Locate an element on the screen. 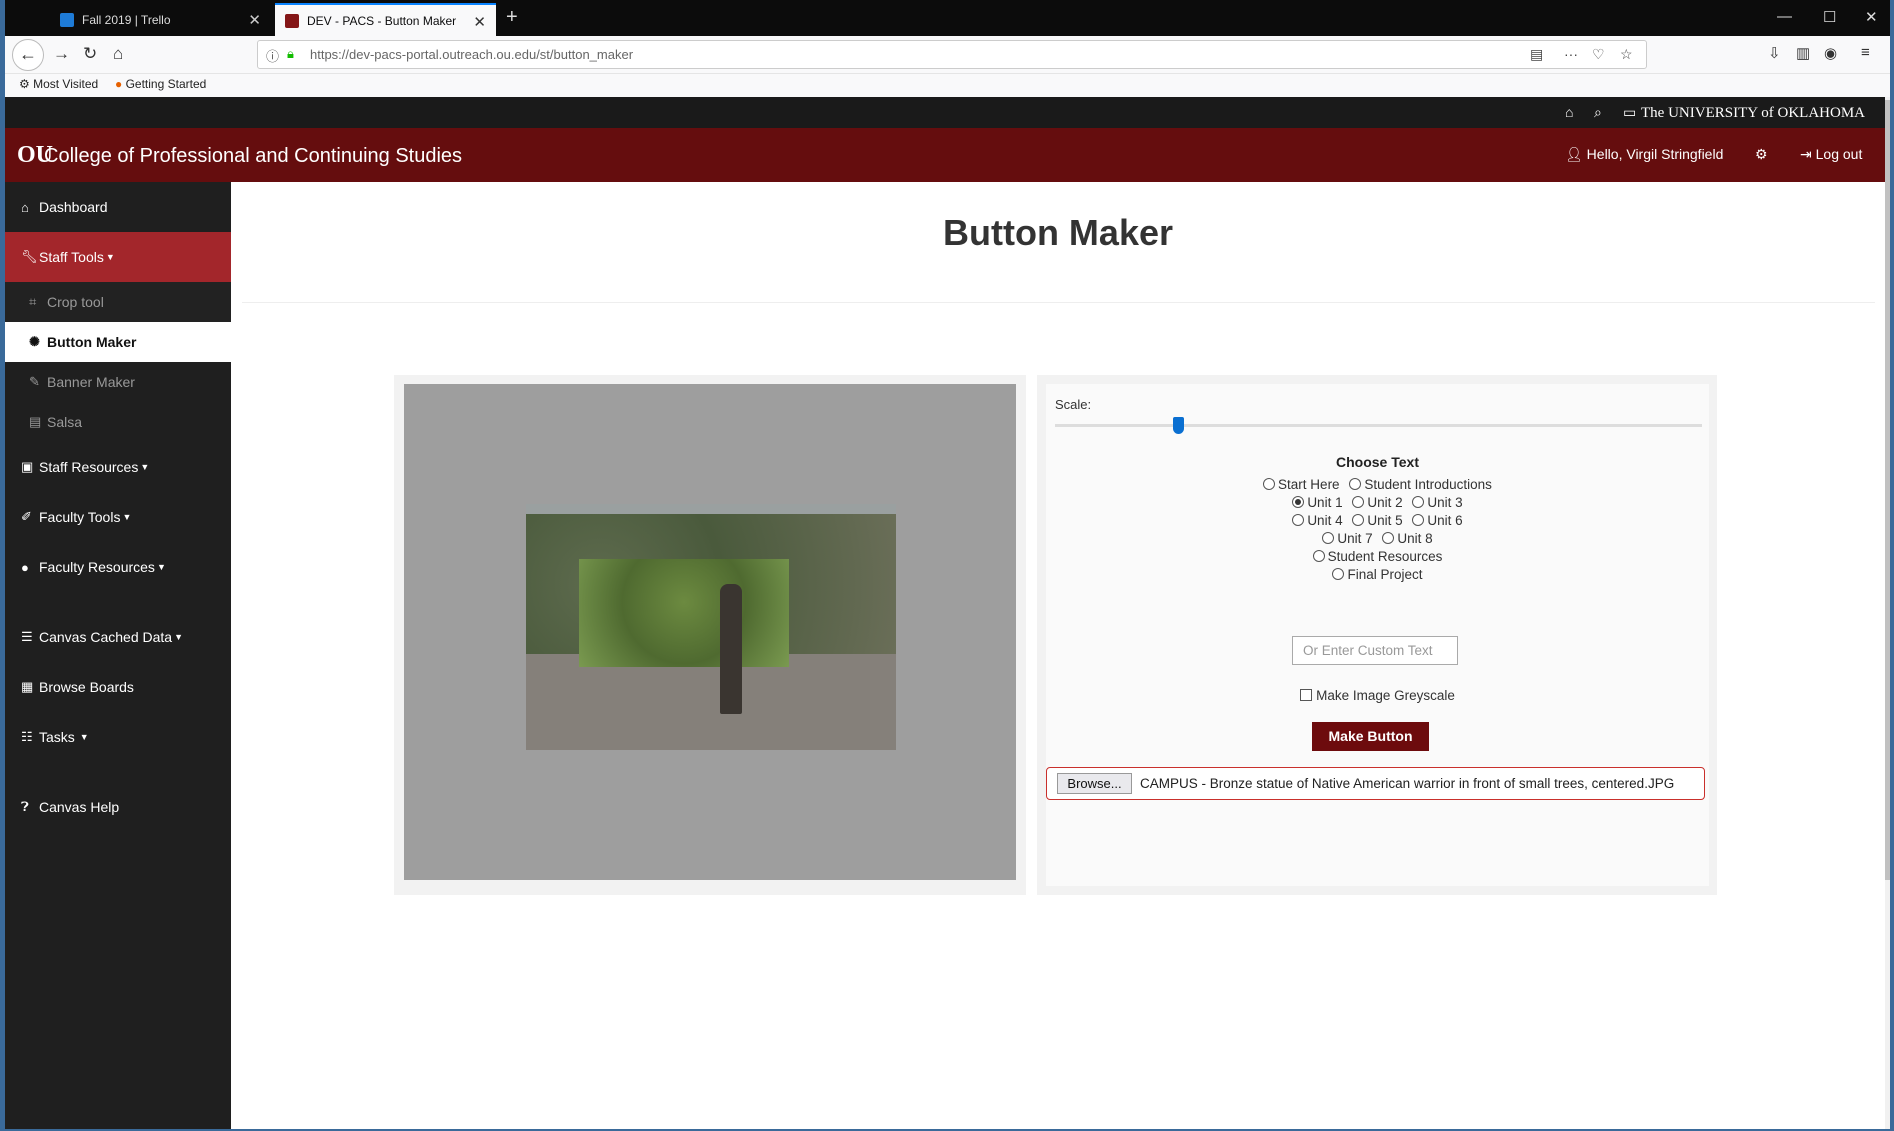  crop-canvas is located at coordinates (710, 632).